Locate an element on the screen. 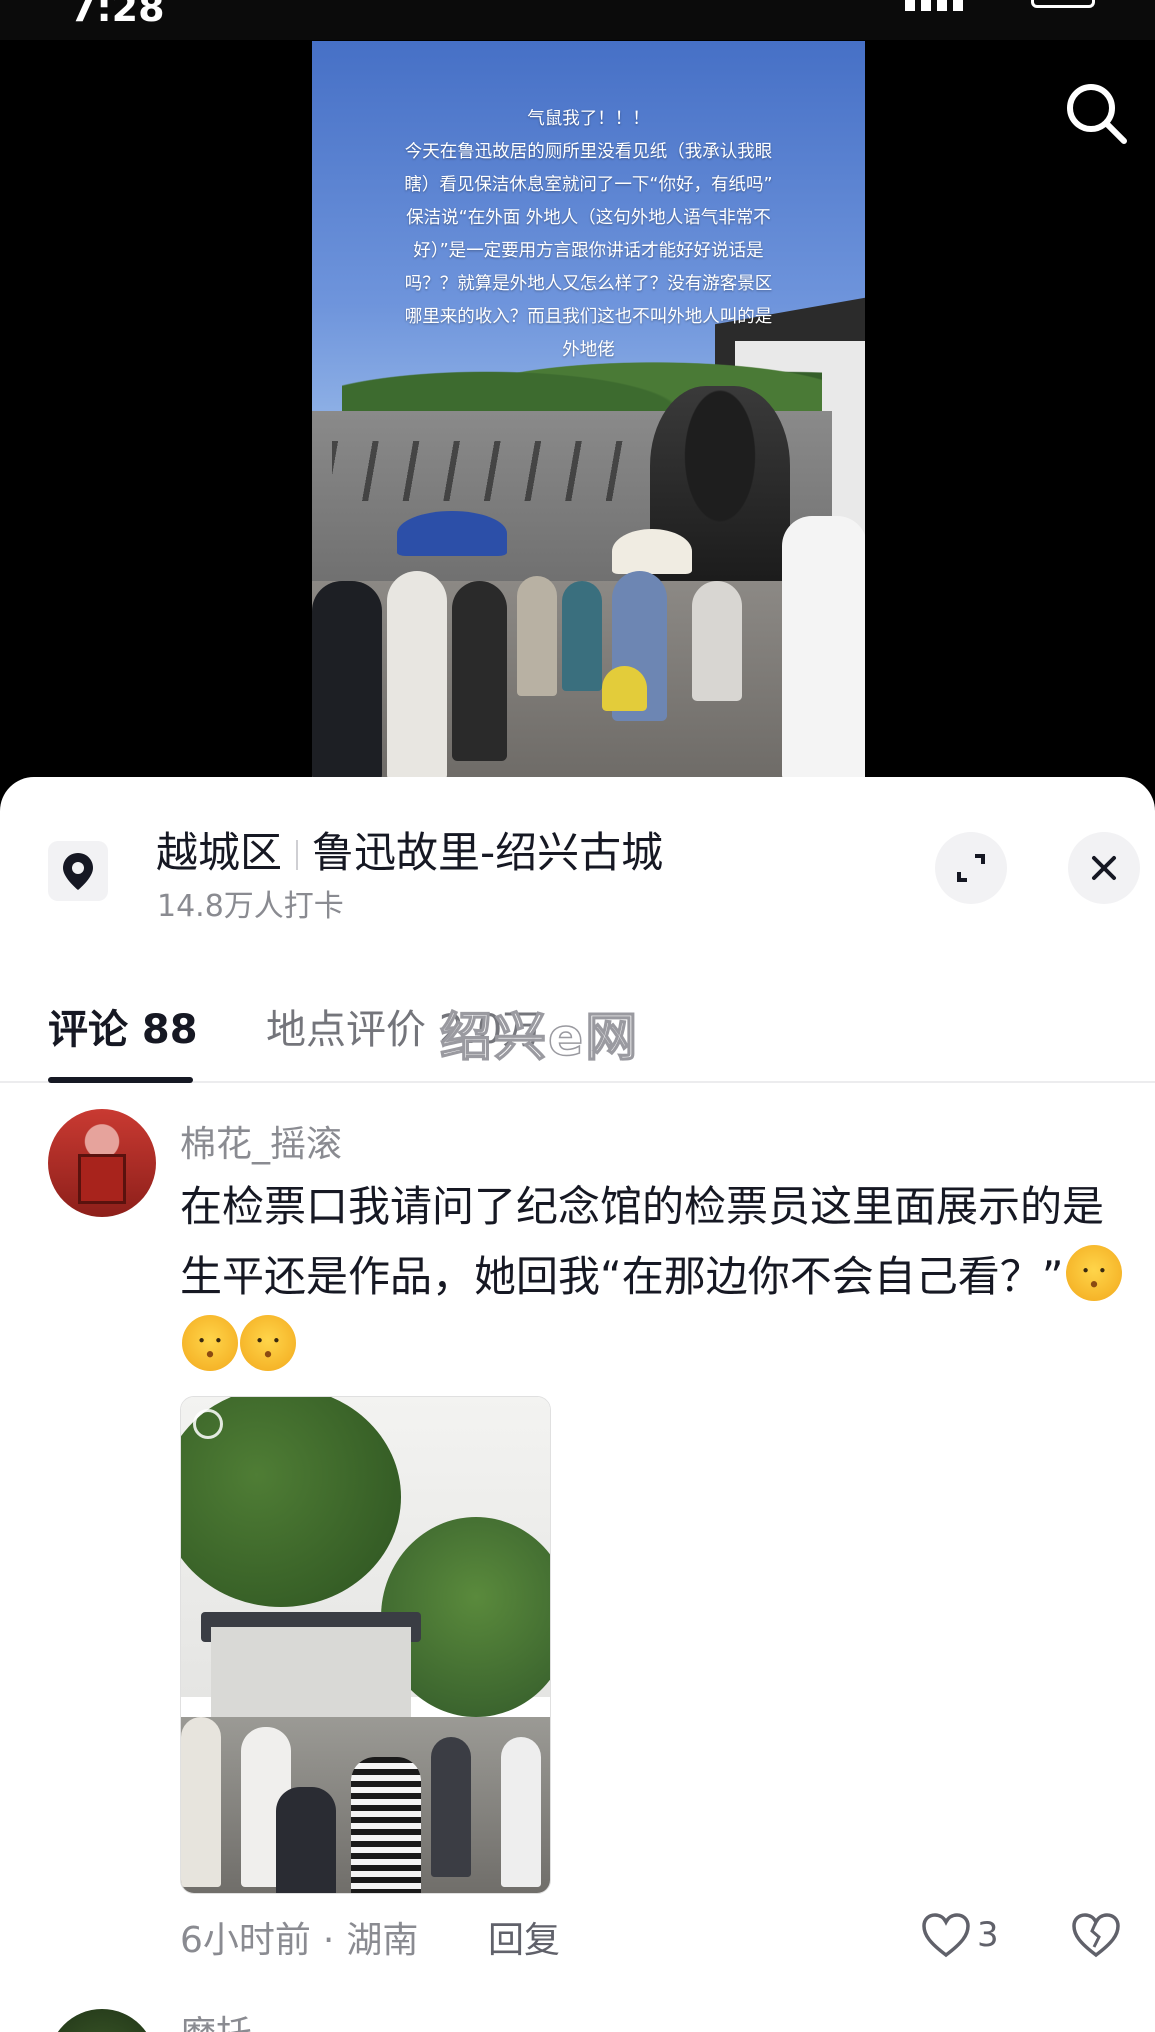 The image size is (1155, 2032). caption-line: 好）”是一定要用方言跟你讲话才能好好说话是 is located at coordinates (588, 251).